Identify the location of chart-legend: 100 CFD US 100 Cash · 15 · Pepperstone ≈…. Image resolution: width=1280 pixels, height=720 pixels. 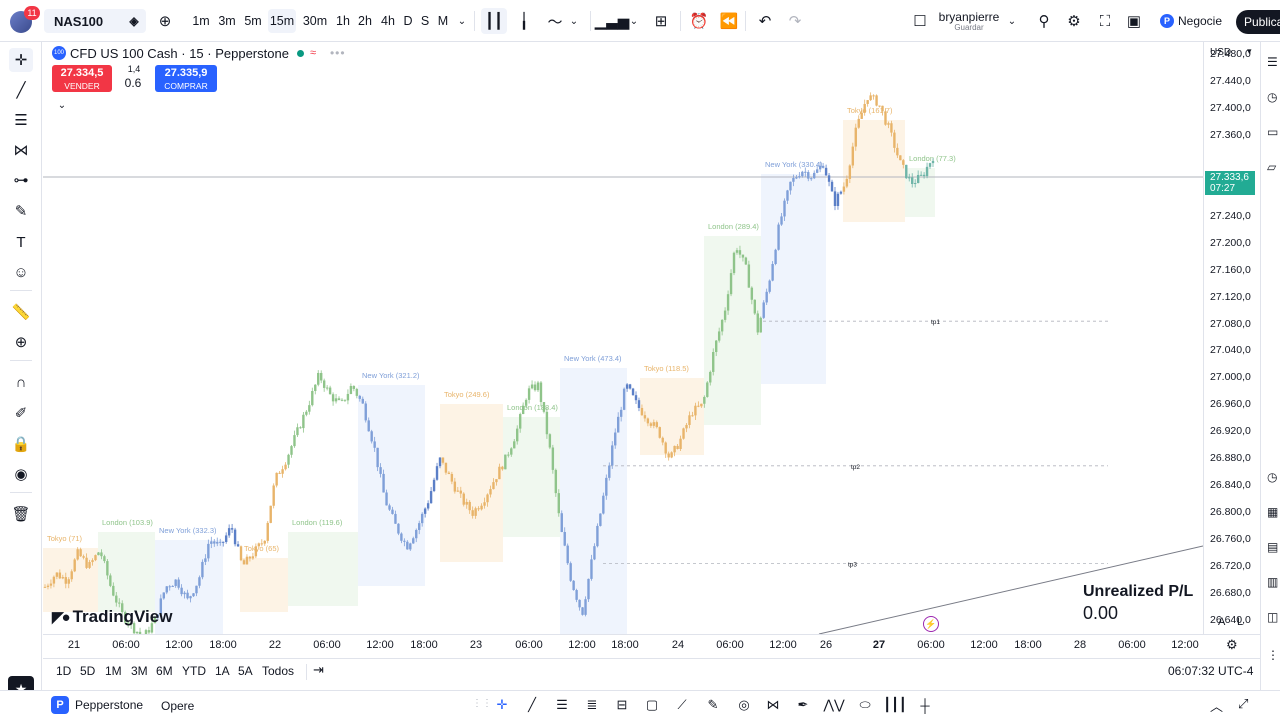
(199, 53).